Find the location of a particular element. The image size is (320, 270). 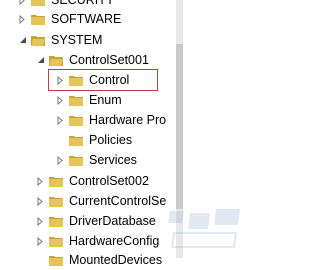

tree-item-controlset001: ControlSet001 is located at coordinates (92, 60).